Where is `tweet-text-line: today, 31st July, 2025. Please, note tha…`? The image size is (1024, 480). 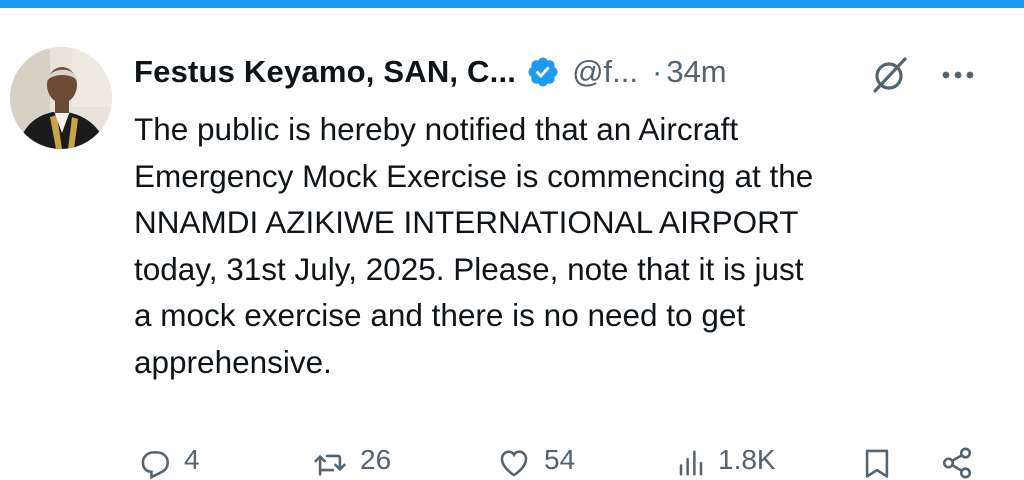 tweet-text-line: today, 31st July, 2025. Please, note tha… is located at coordinates (469, 268).